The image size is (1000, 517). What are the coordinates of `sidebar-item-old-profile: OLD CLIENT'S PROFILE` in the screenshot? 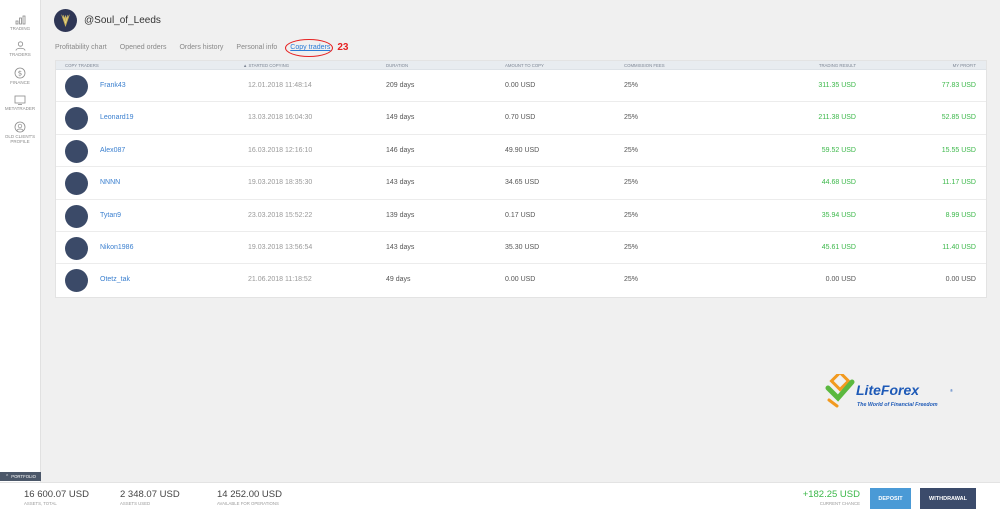 It's located at (20, 131).